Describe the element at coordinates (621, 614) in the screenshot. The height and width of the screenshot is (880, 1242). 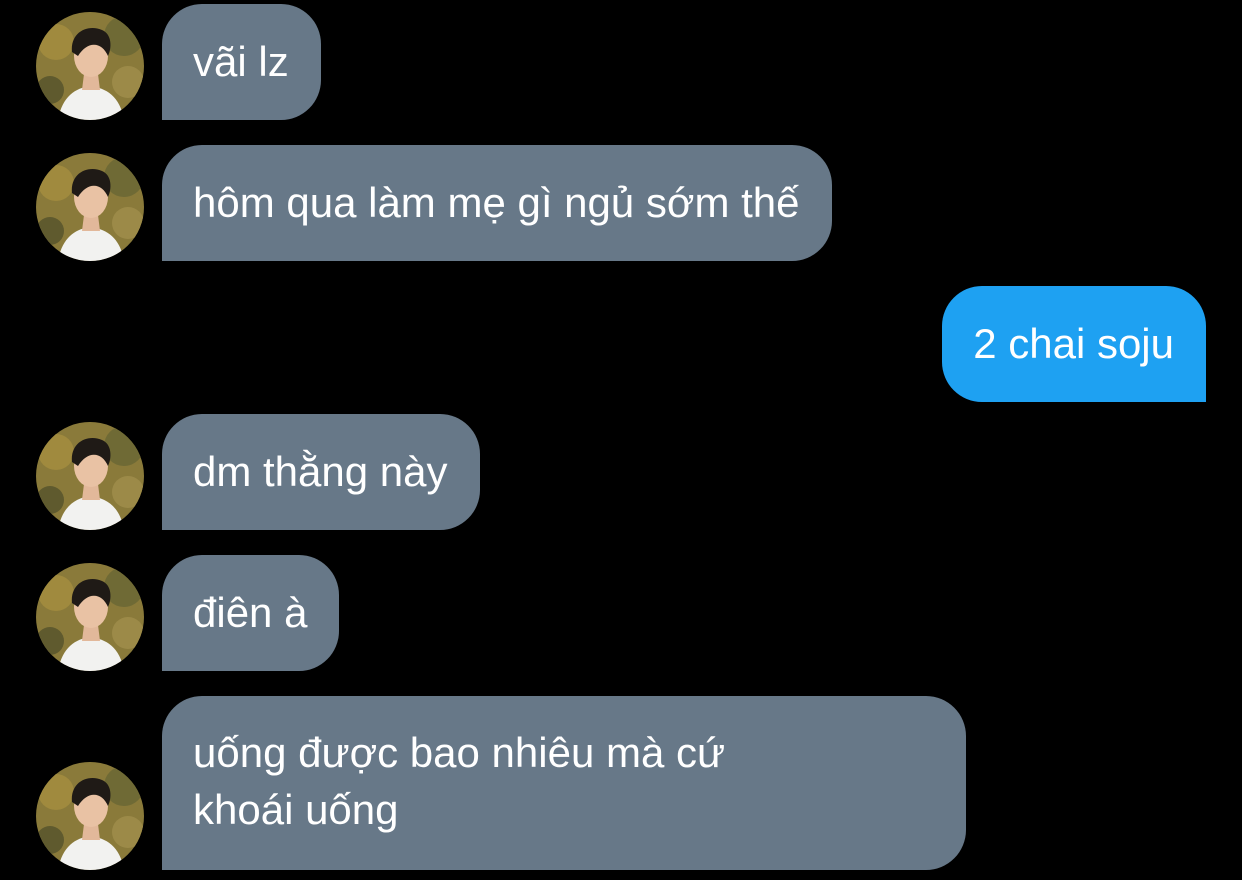
I see `message-row-incoming: điên à` at that location.